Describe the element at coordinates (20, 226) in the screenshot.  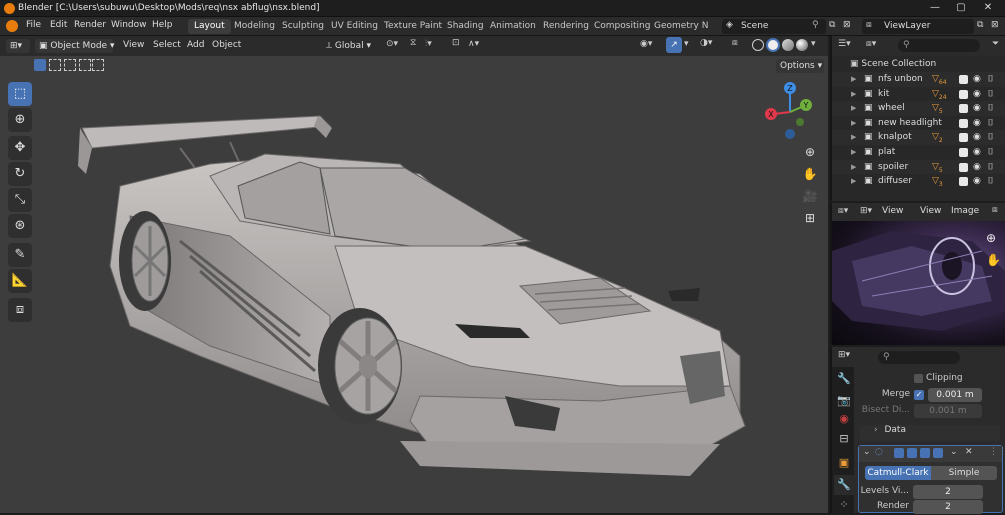
I see `transform-tool-icon: ⊛` at that location.